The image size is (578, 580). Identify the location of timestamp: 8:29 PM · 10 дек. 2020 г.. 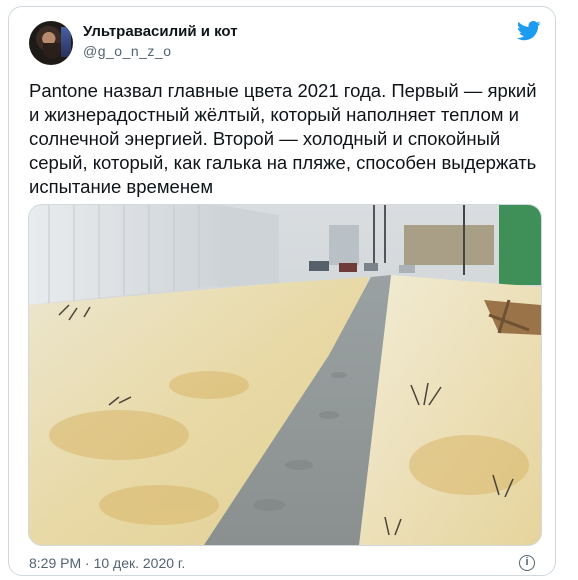
(107, 563).